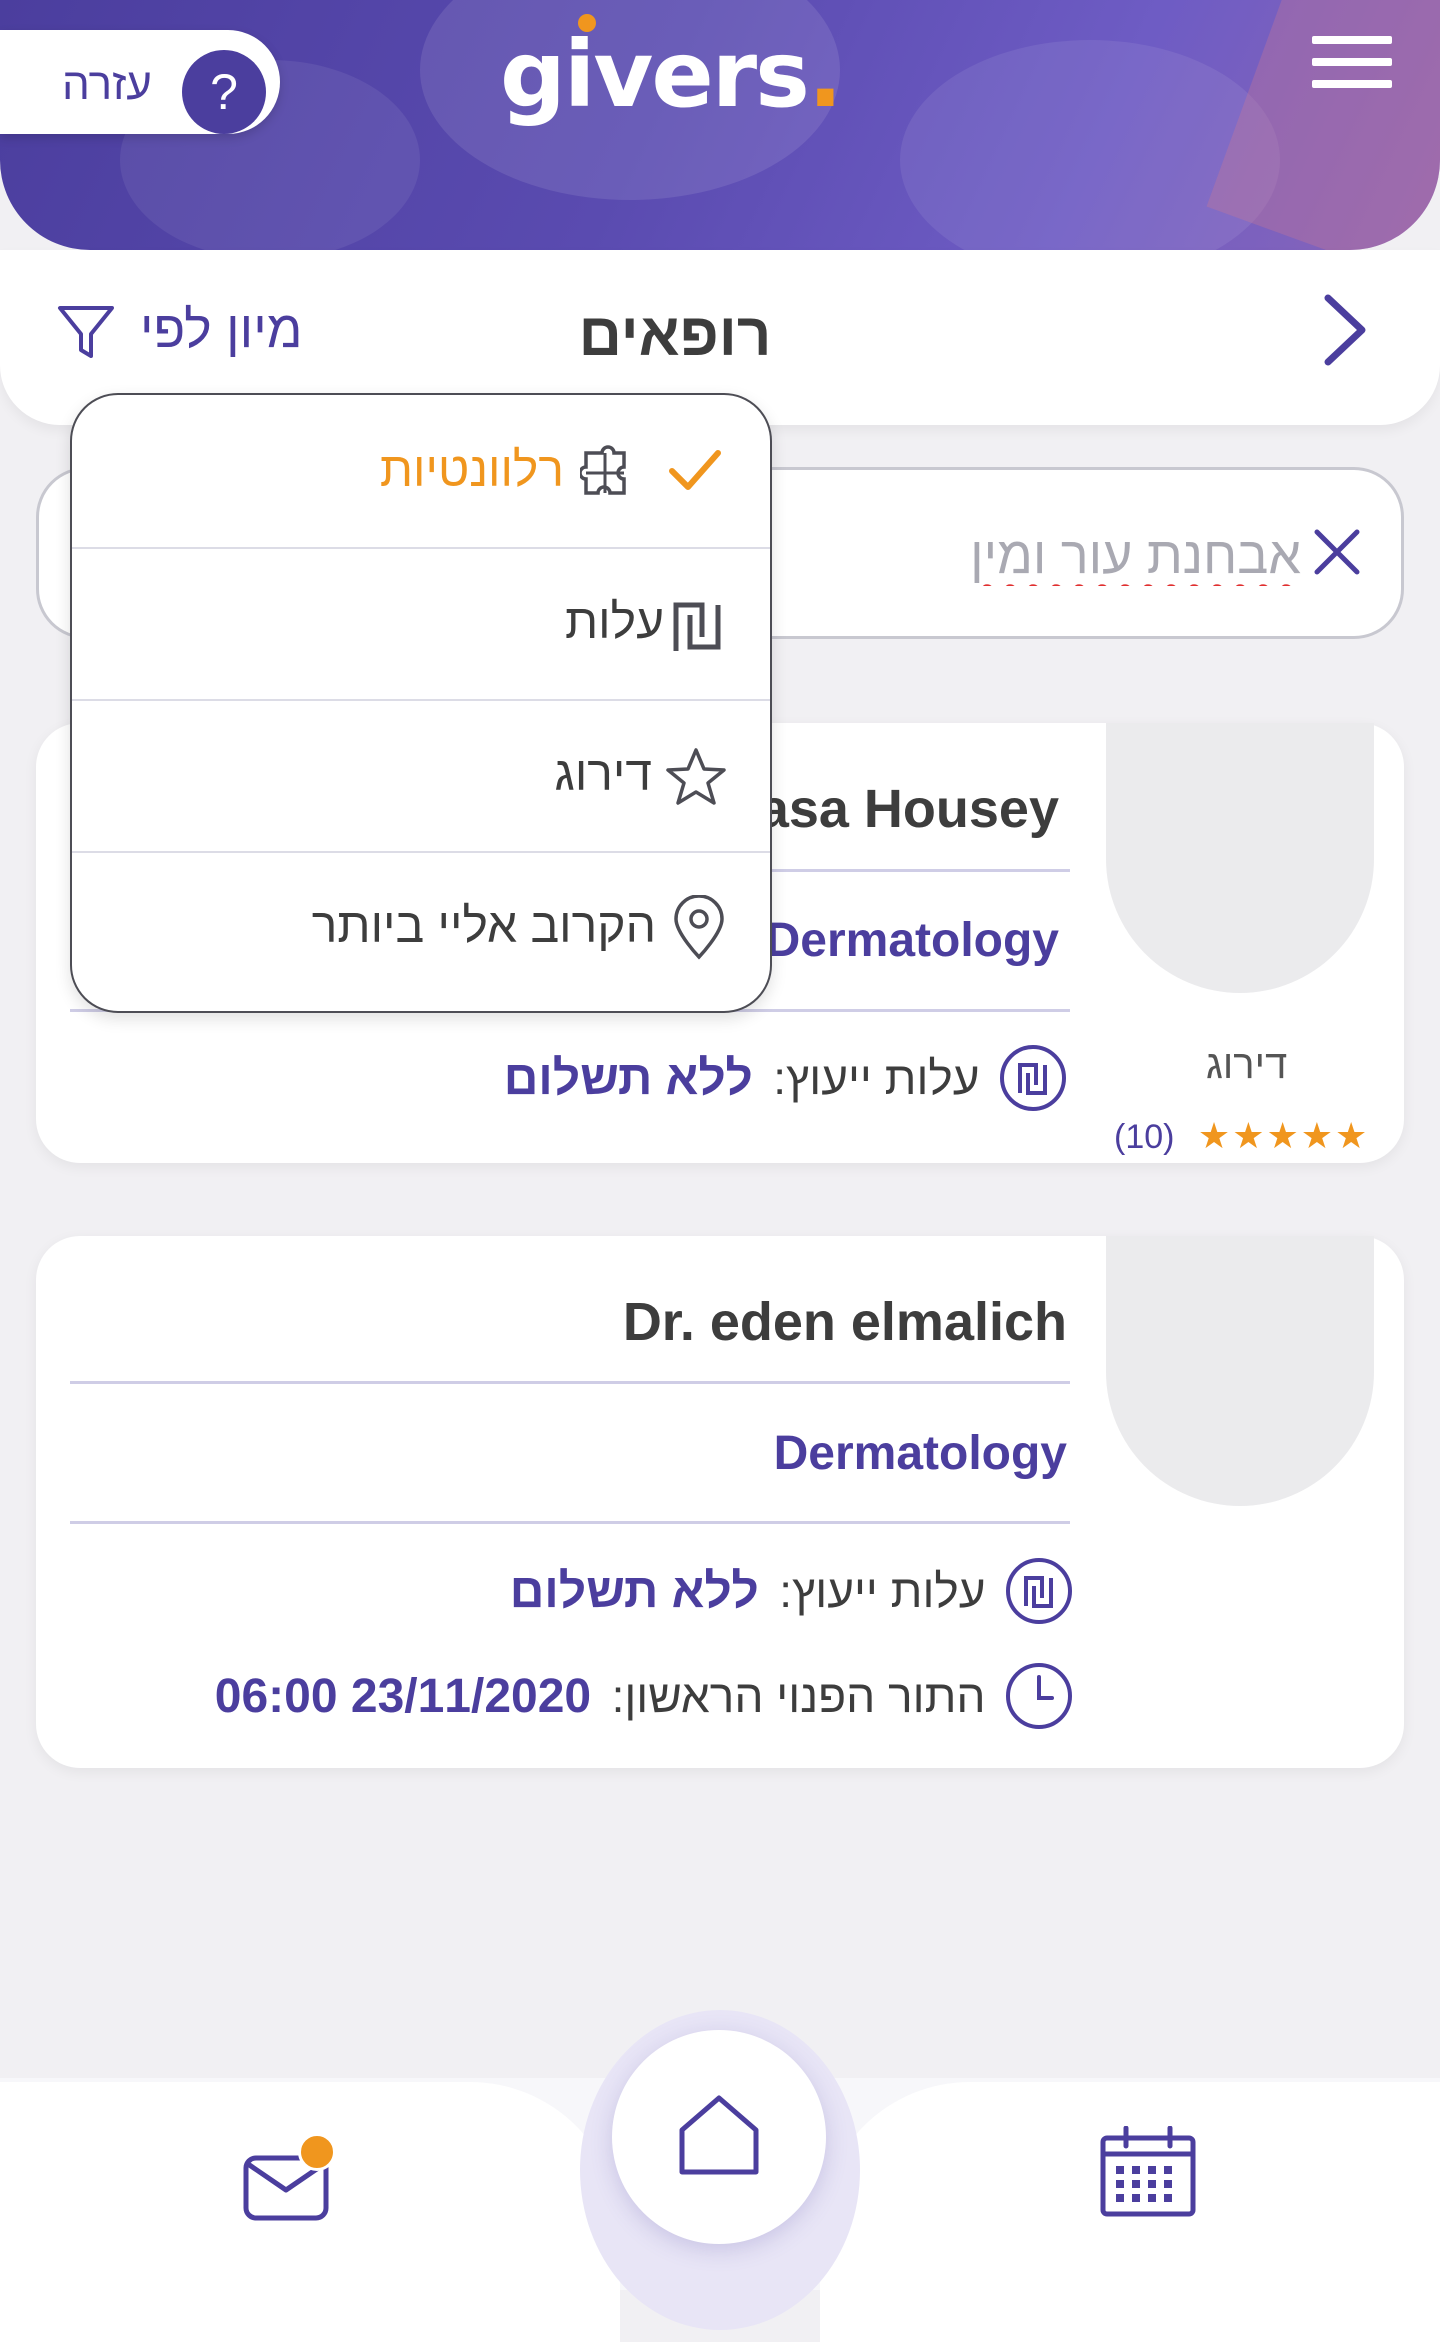  I want to click on help-label: עזרה, so click(107, 84).